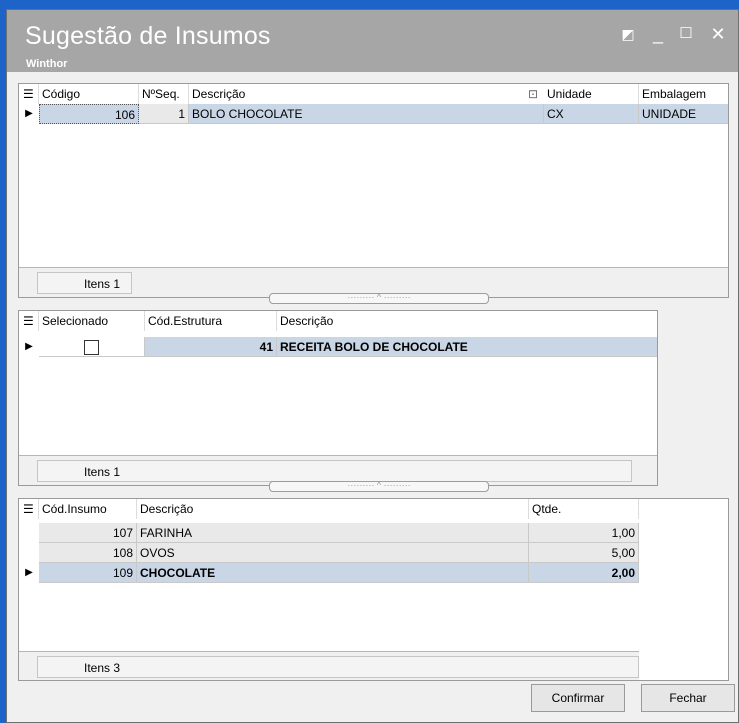 This screenshot has height=723, width=739. Describe the element at coordinates (88, 573) in the screenshot. I see `cell-cod-insumo: 109` at that location.